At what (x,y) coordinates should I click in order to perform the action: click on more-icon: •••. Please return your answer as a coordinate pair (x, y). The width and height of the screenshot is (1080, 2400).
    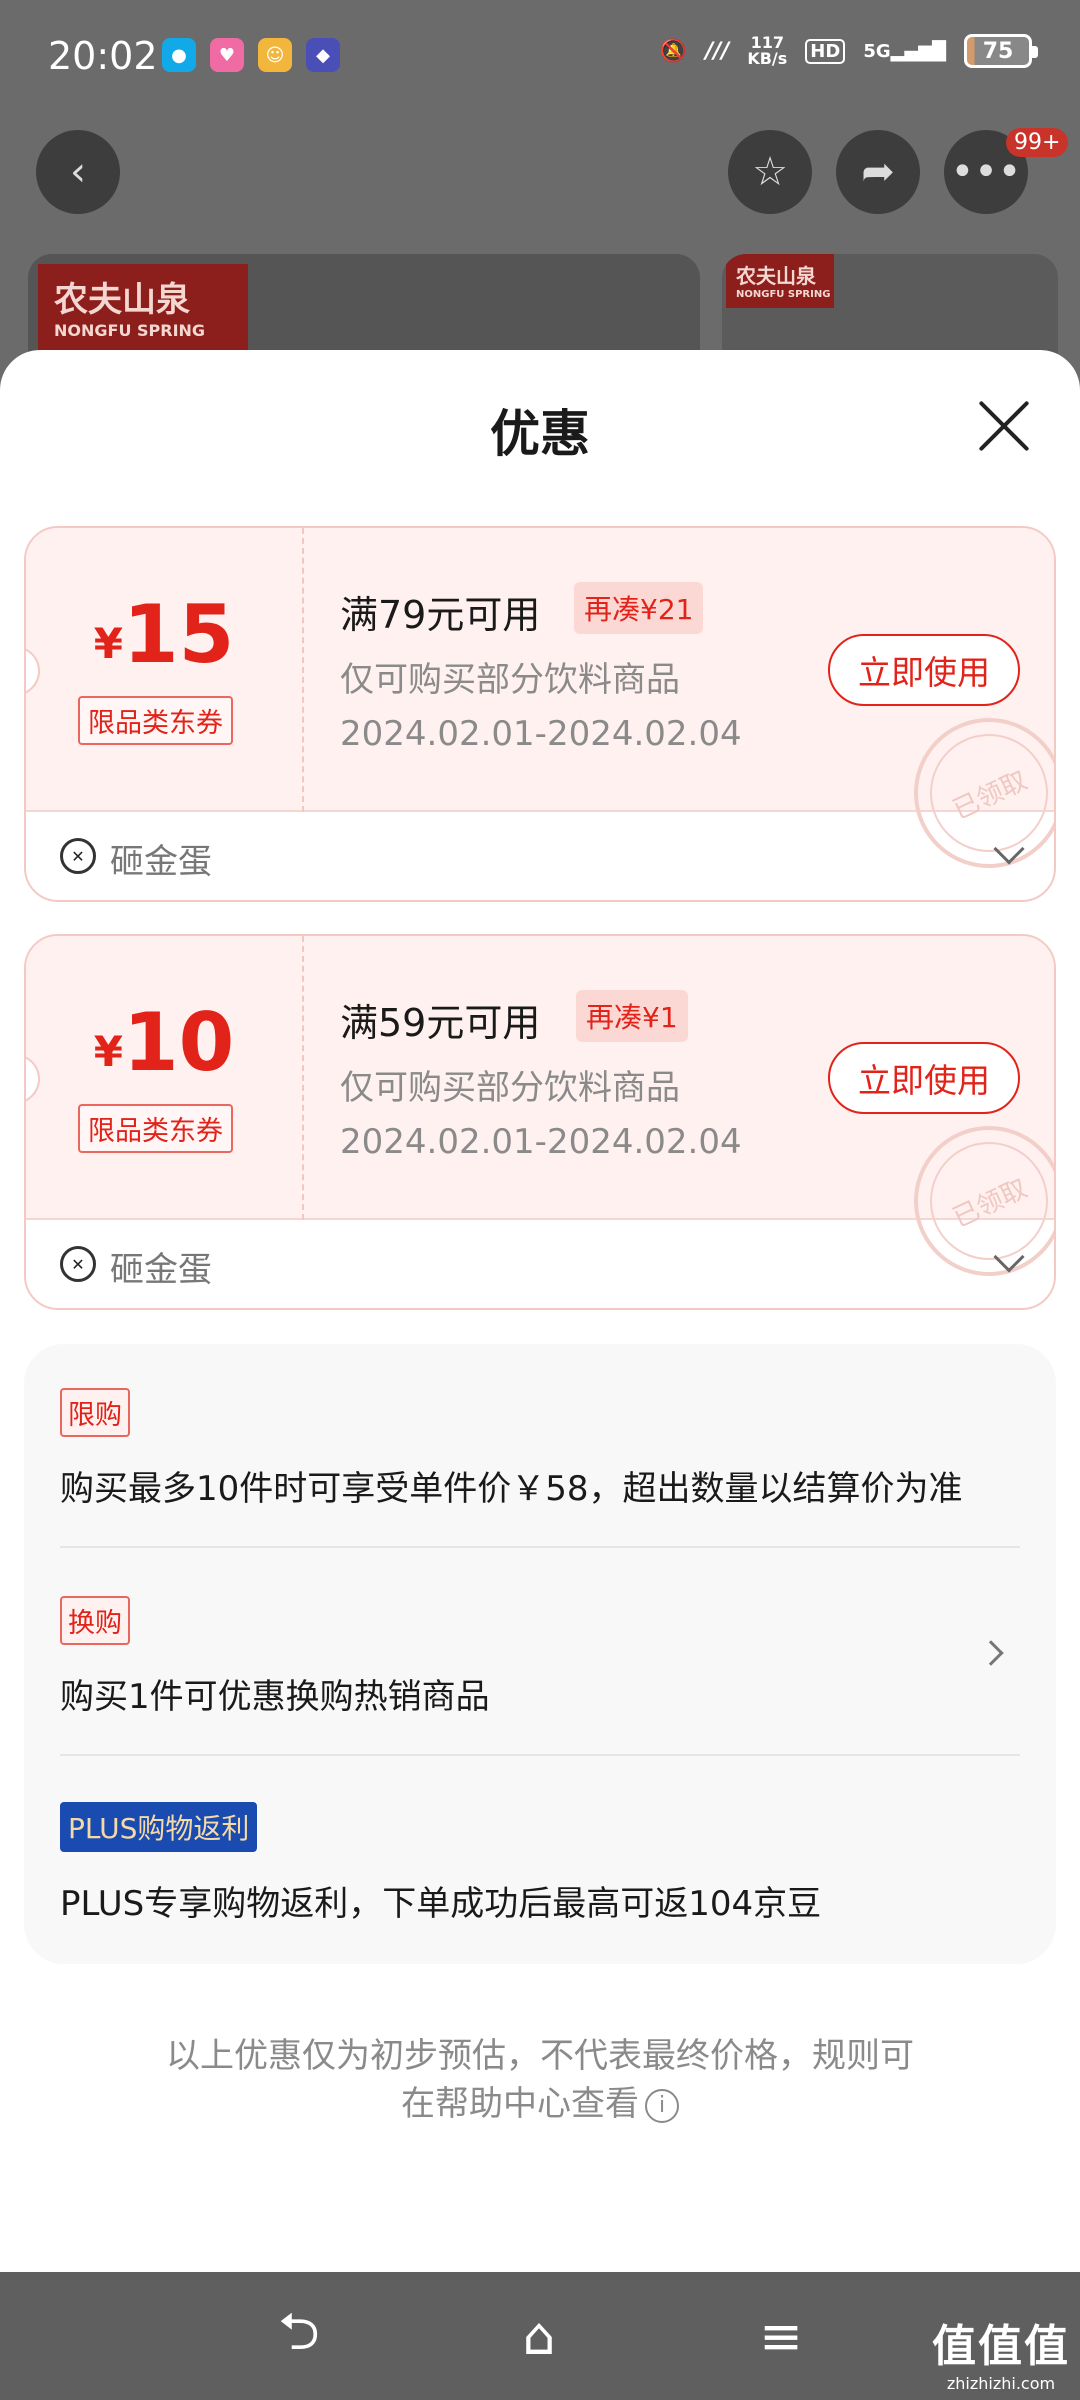
    Looking at the image, I should click on (986, 172).